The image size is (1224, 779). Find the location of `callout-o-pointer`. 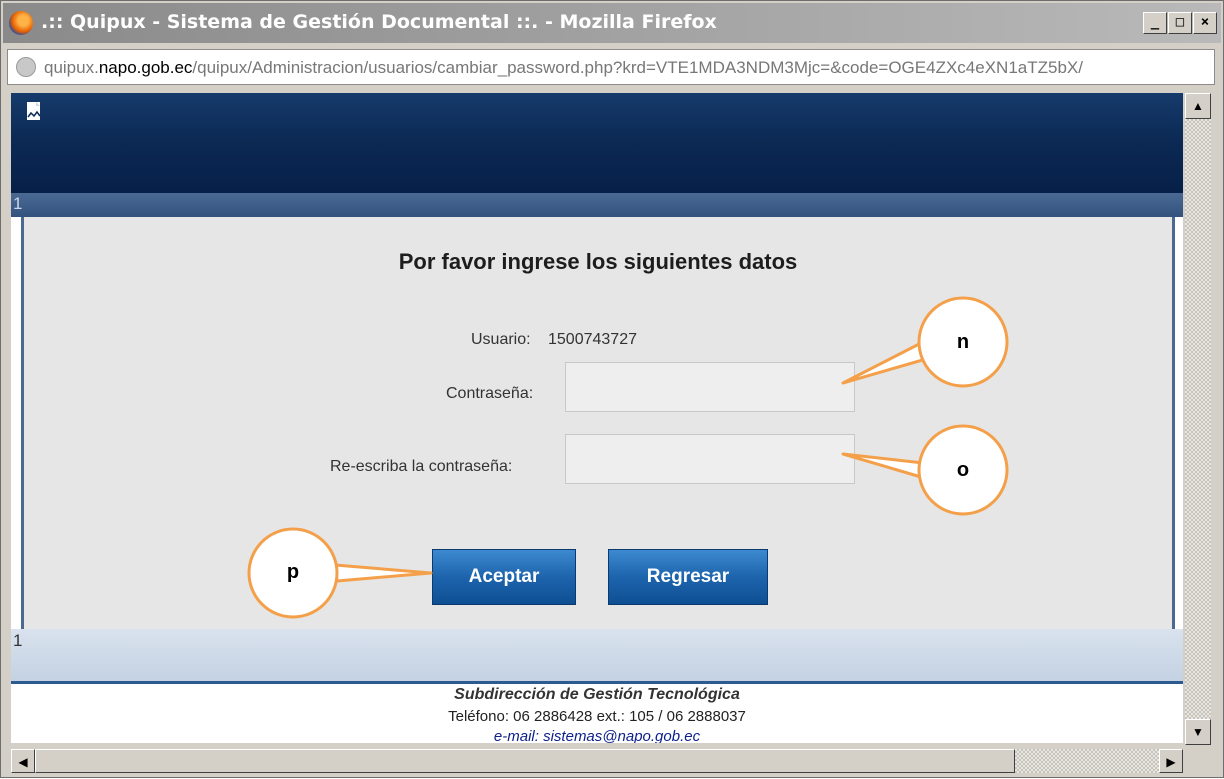

callout-o-pointer is located at coordinates (883, 465).